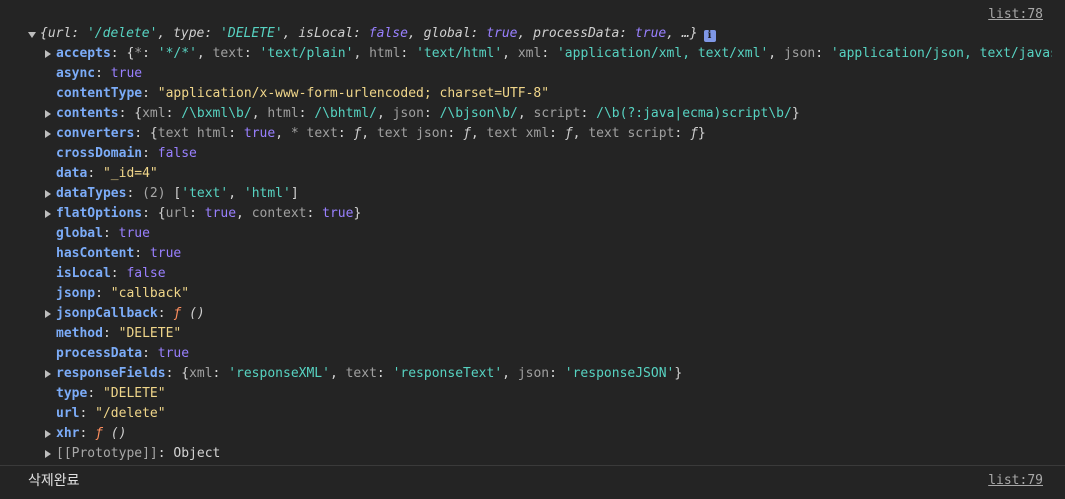  I want to click on prop-url: url: "/delete", so click(111, 413).